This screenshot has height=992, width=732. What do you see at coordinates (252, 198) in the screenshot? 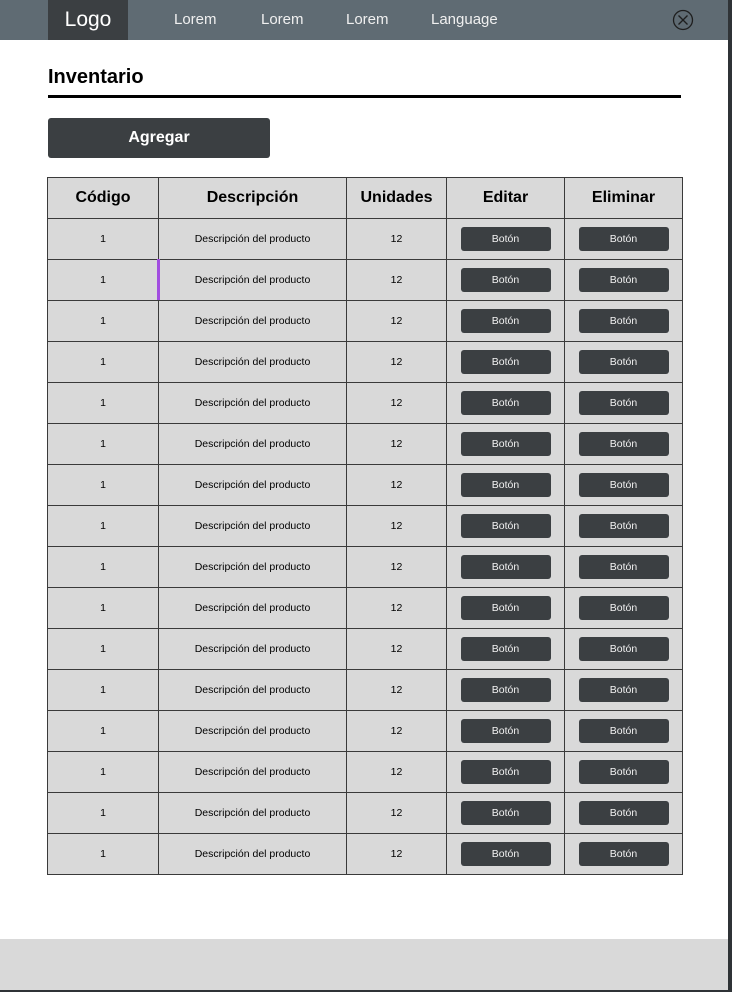
I see `column-header-description: Descripción` at bounding box center [252, 198].